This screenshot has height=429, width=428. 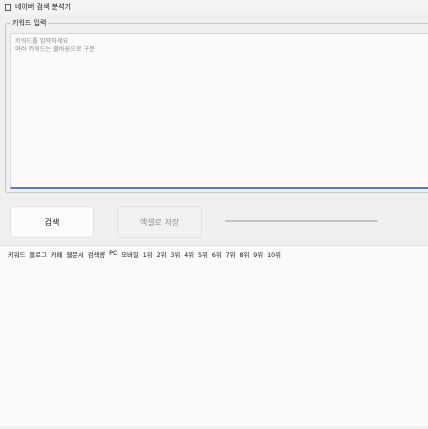 I want to click on column-header: 8위, so click(x=244, y=254).